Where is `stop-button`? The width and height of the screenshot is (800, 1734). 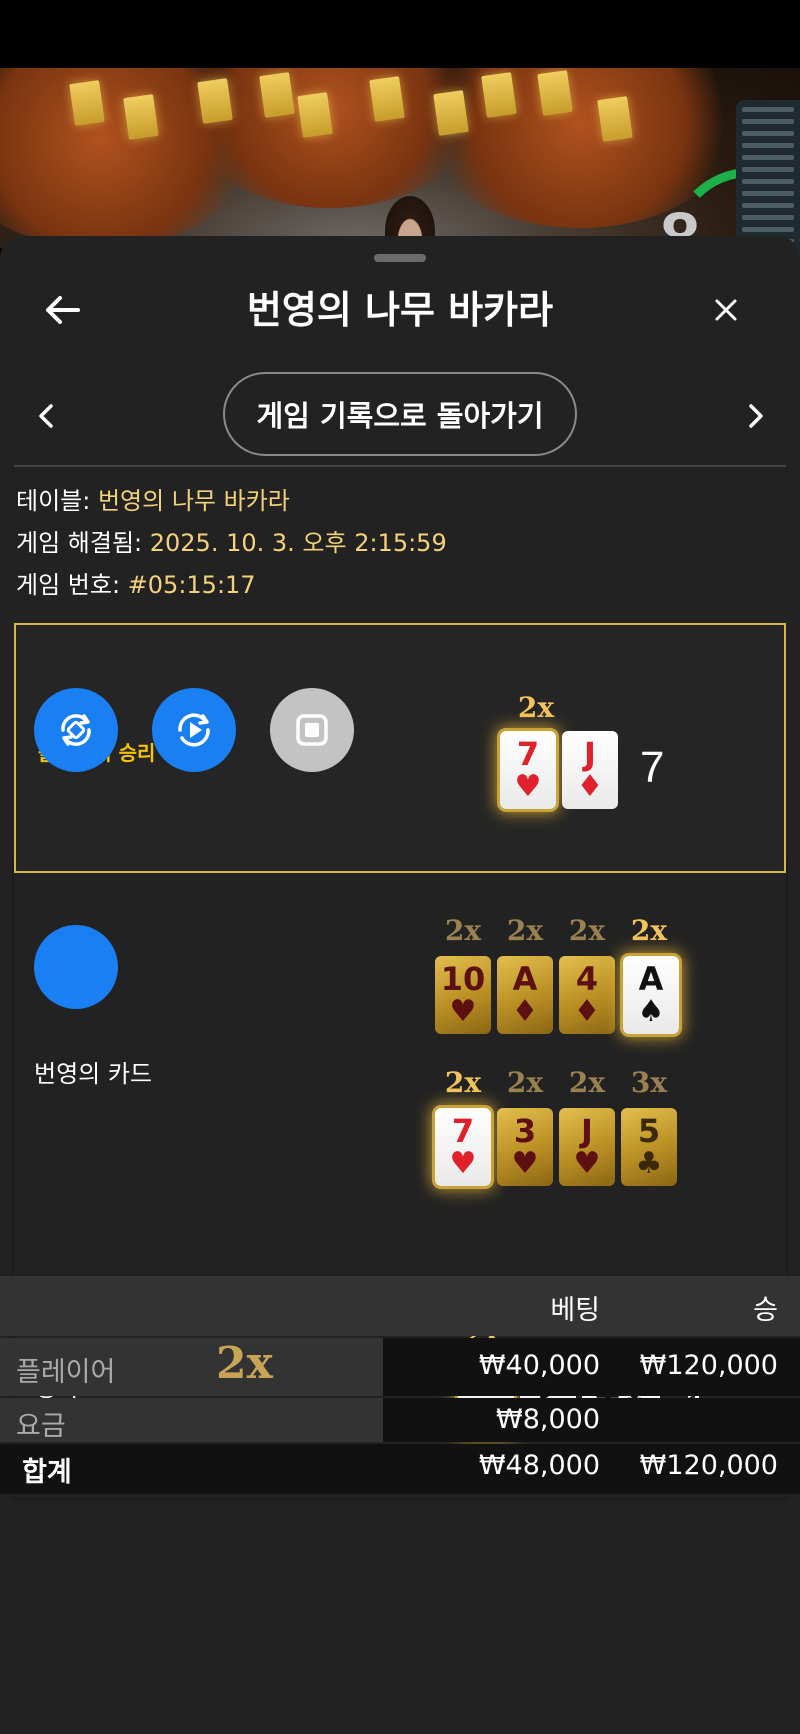
stop-button is located at coordinates (312, 730).